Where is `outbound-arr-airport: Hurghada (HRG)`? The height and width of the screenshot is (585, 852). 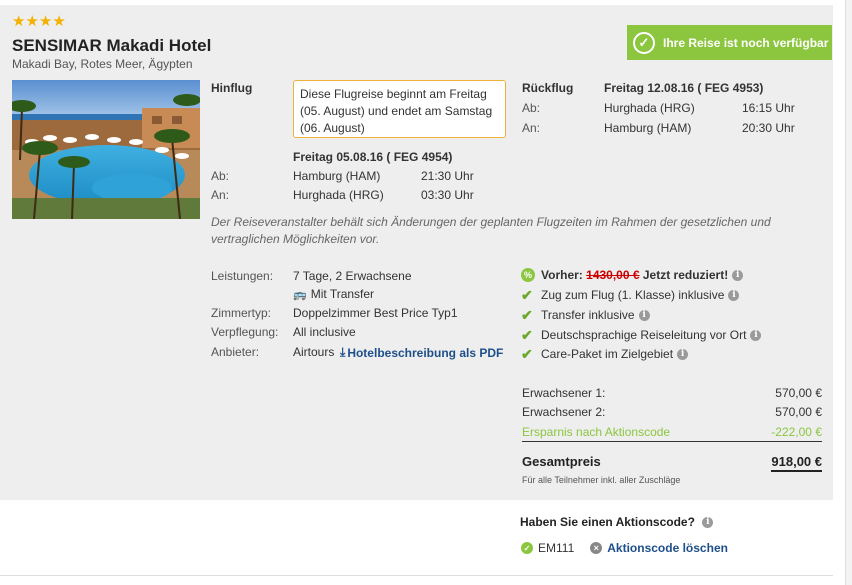
outbound-arr-airport: Hurghada (HRG) is located at coordinates (338, 195).